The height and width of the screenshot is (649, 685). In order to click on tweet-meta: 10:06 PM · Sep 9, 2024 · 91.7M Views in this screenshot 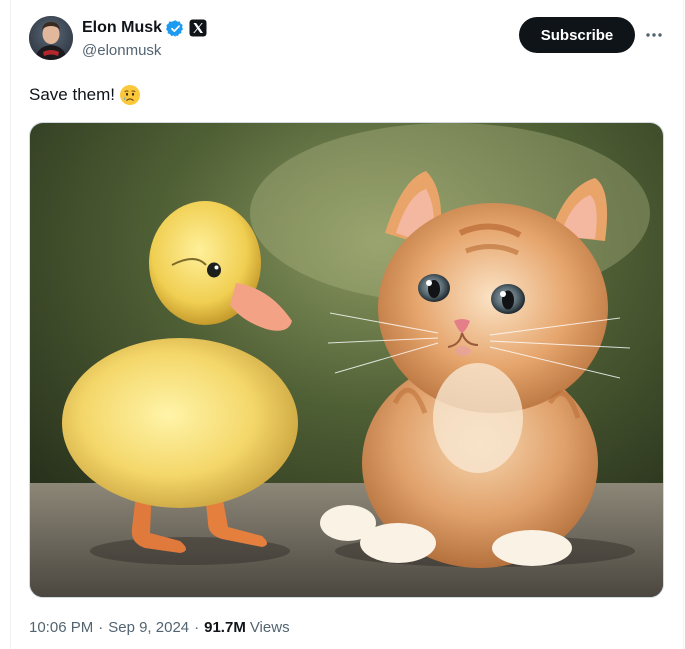, I will do `click(159, 628)`.